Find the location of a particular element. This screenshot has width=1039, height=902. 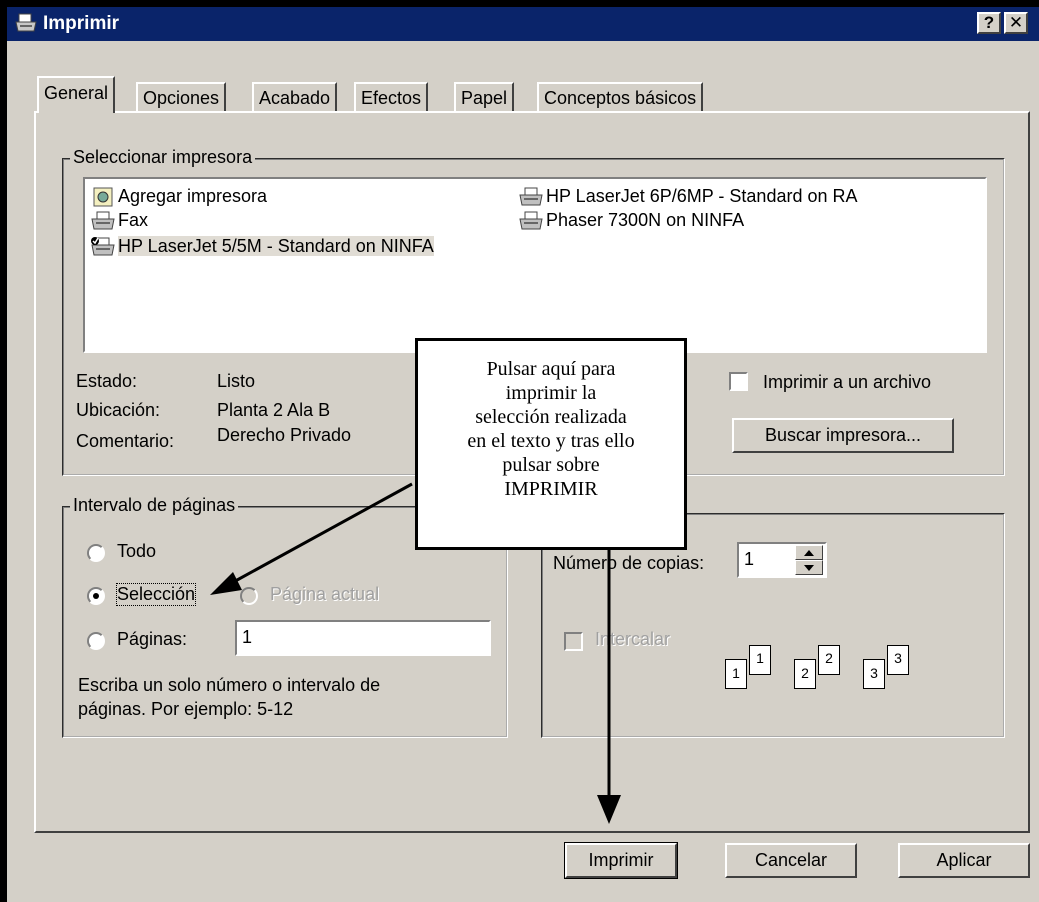

cancel-button: Cancelar is located at coordinates (791, 860).